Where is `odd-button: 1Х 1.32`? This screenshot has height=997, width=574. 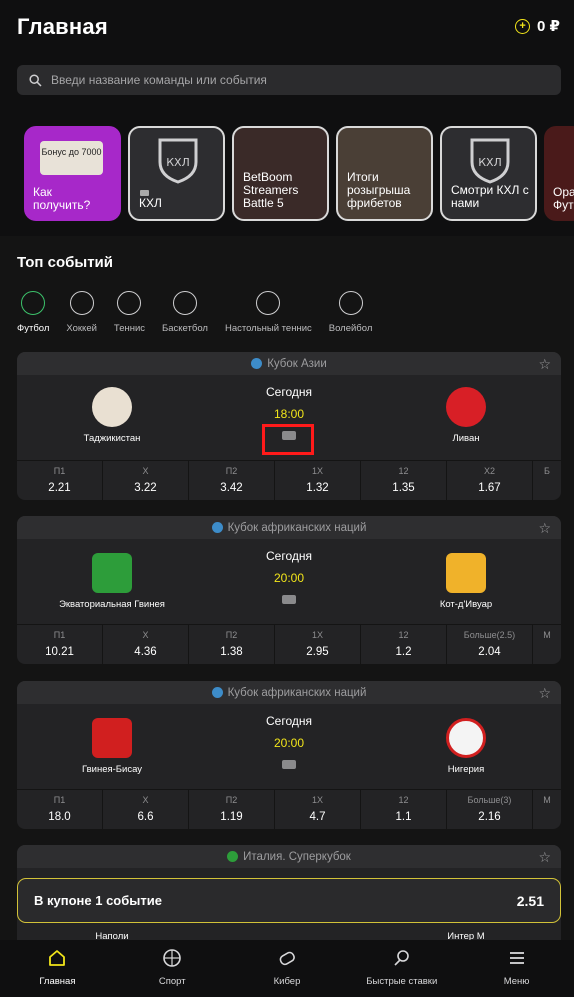 odd-button: 1Х 1.32 is located at coordinates (318, 480).